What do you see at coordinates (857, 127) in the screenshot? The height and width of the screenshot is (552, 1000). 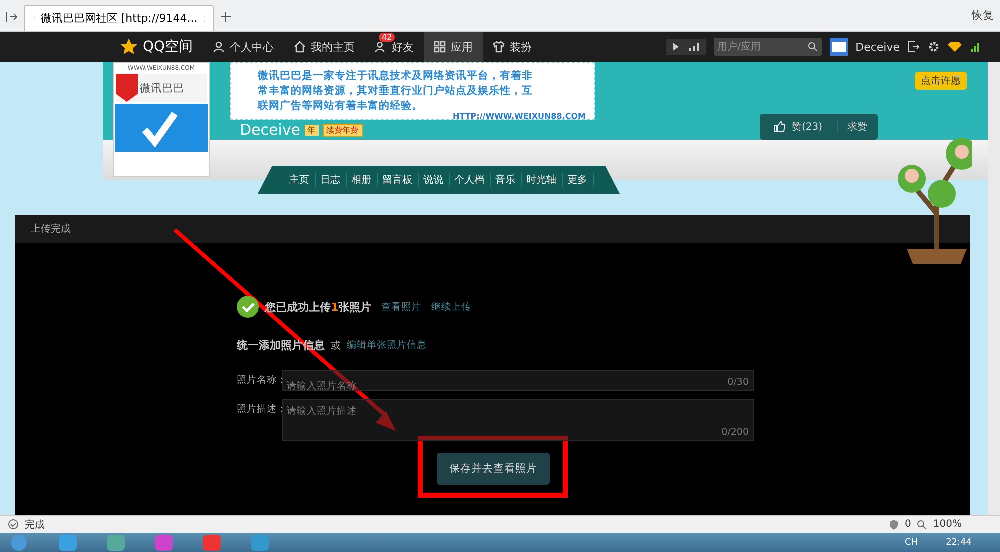 I see `ask-like-button: 求赞` at bounding box center [857, 127].